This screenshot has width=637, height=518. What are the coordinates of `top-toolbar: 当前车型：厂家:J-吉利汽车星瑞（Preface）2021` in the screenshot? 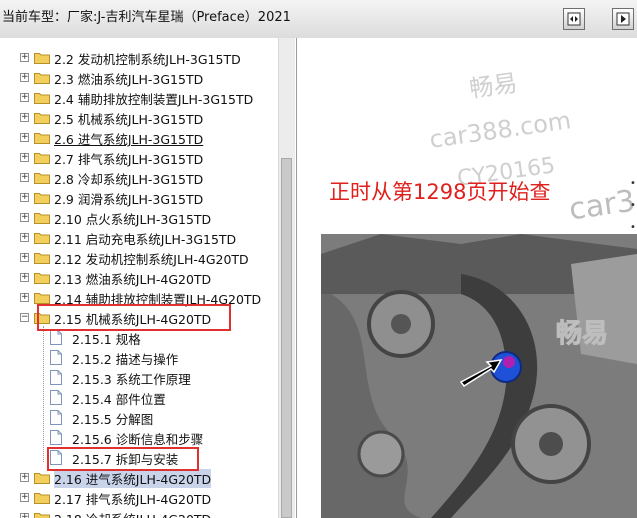 It's located at (318, 19).